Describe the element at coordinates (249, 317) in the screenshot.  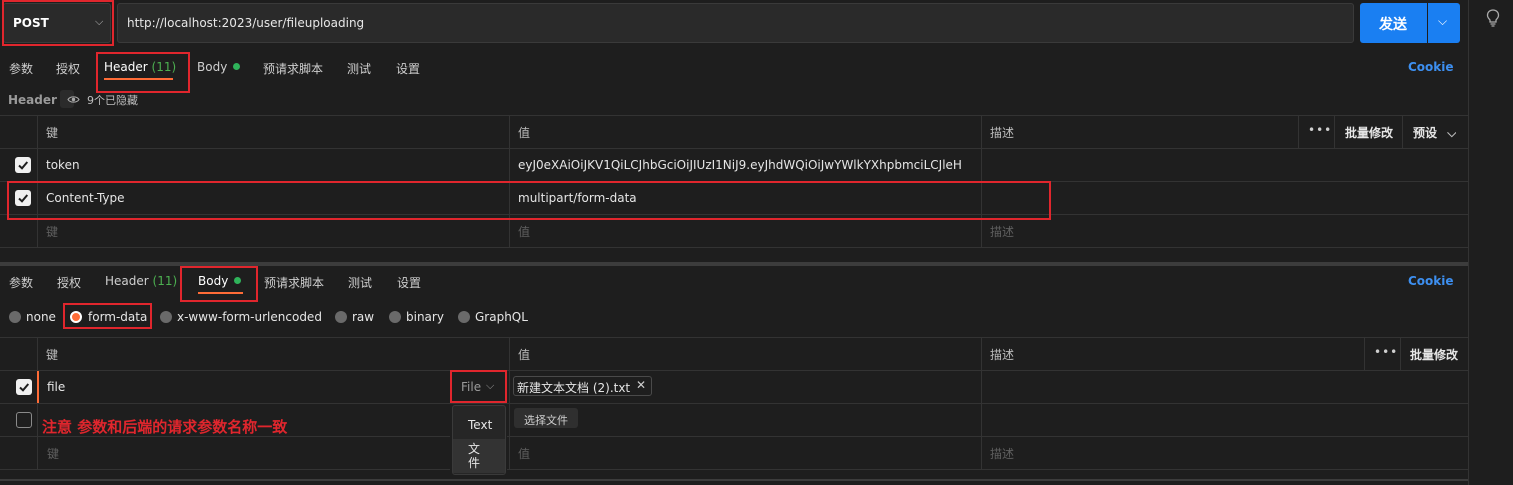
I see `radio-urlencoded-label: x-www-form-urlencoded` at that location.